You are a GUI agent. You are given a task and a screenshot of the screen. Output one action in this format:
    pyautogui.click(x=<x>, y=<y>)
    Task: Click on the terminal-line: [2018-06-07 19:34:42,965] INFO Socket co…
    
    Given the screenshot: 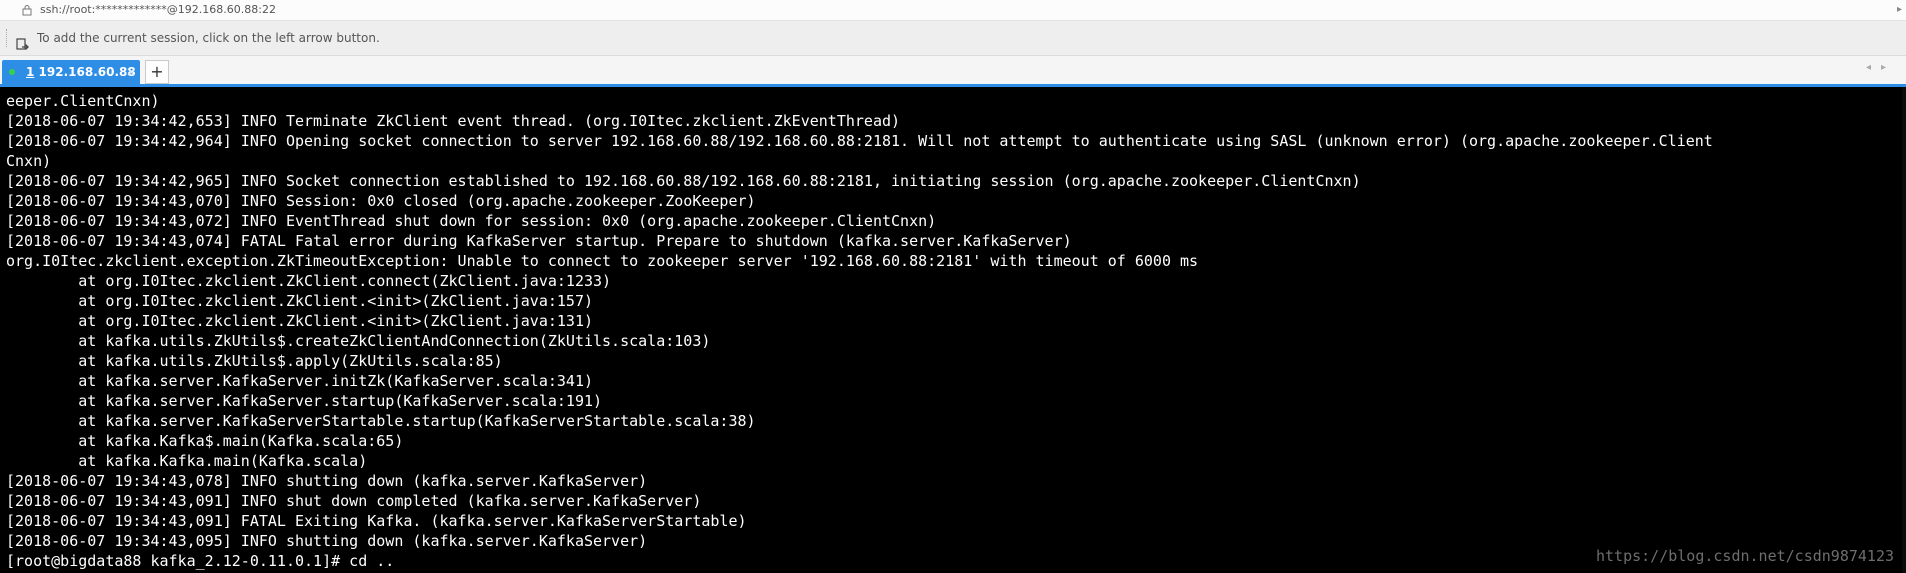 What is the action you would take?
    pyautogui.click(x=683, y=181)
    